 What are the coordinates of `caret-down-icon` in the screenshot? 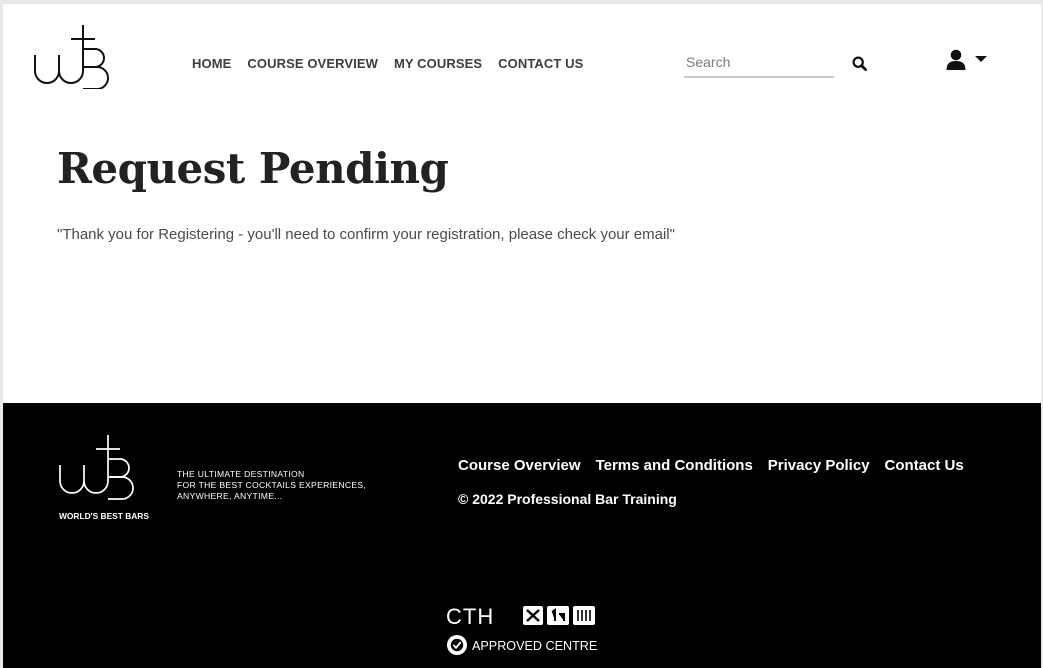 It's located at (981, 59).